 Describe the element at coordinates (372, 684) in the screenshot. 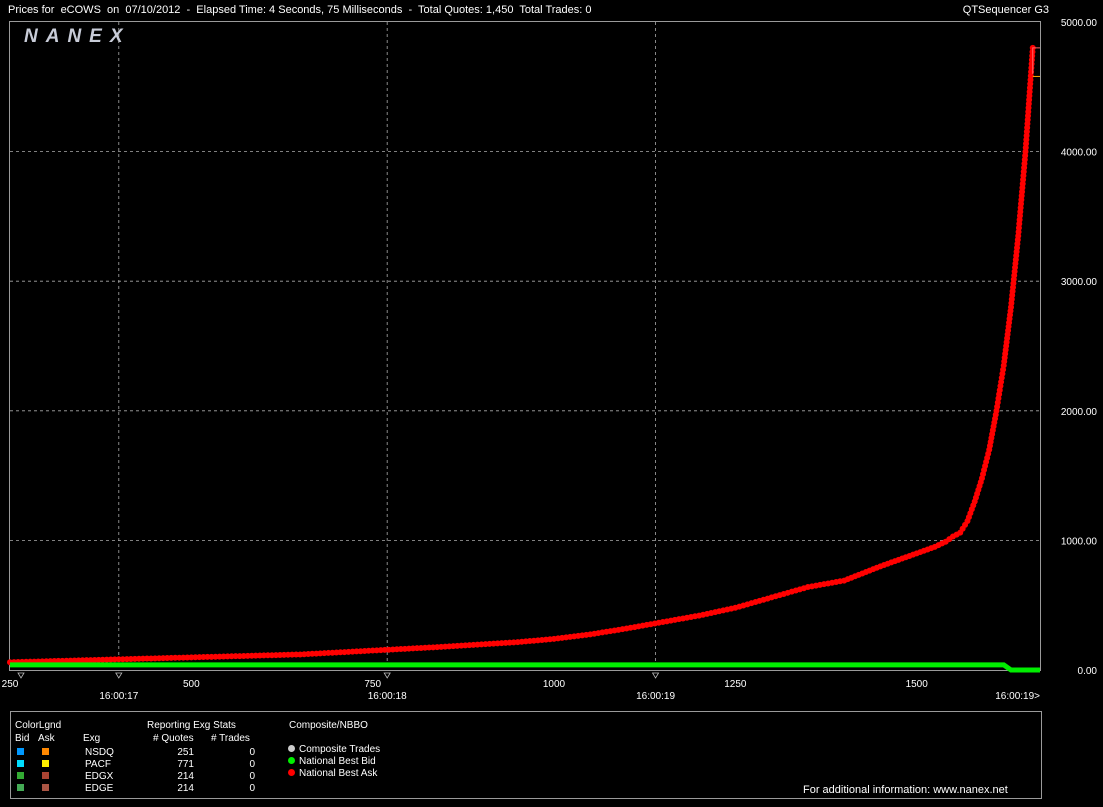

I see `x-tick-label: 750` at that location.